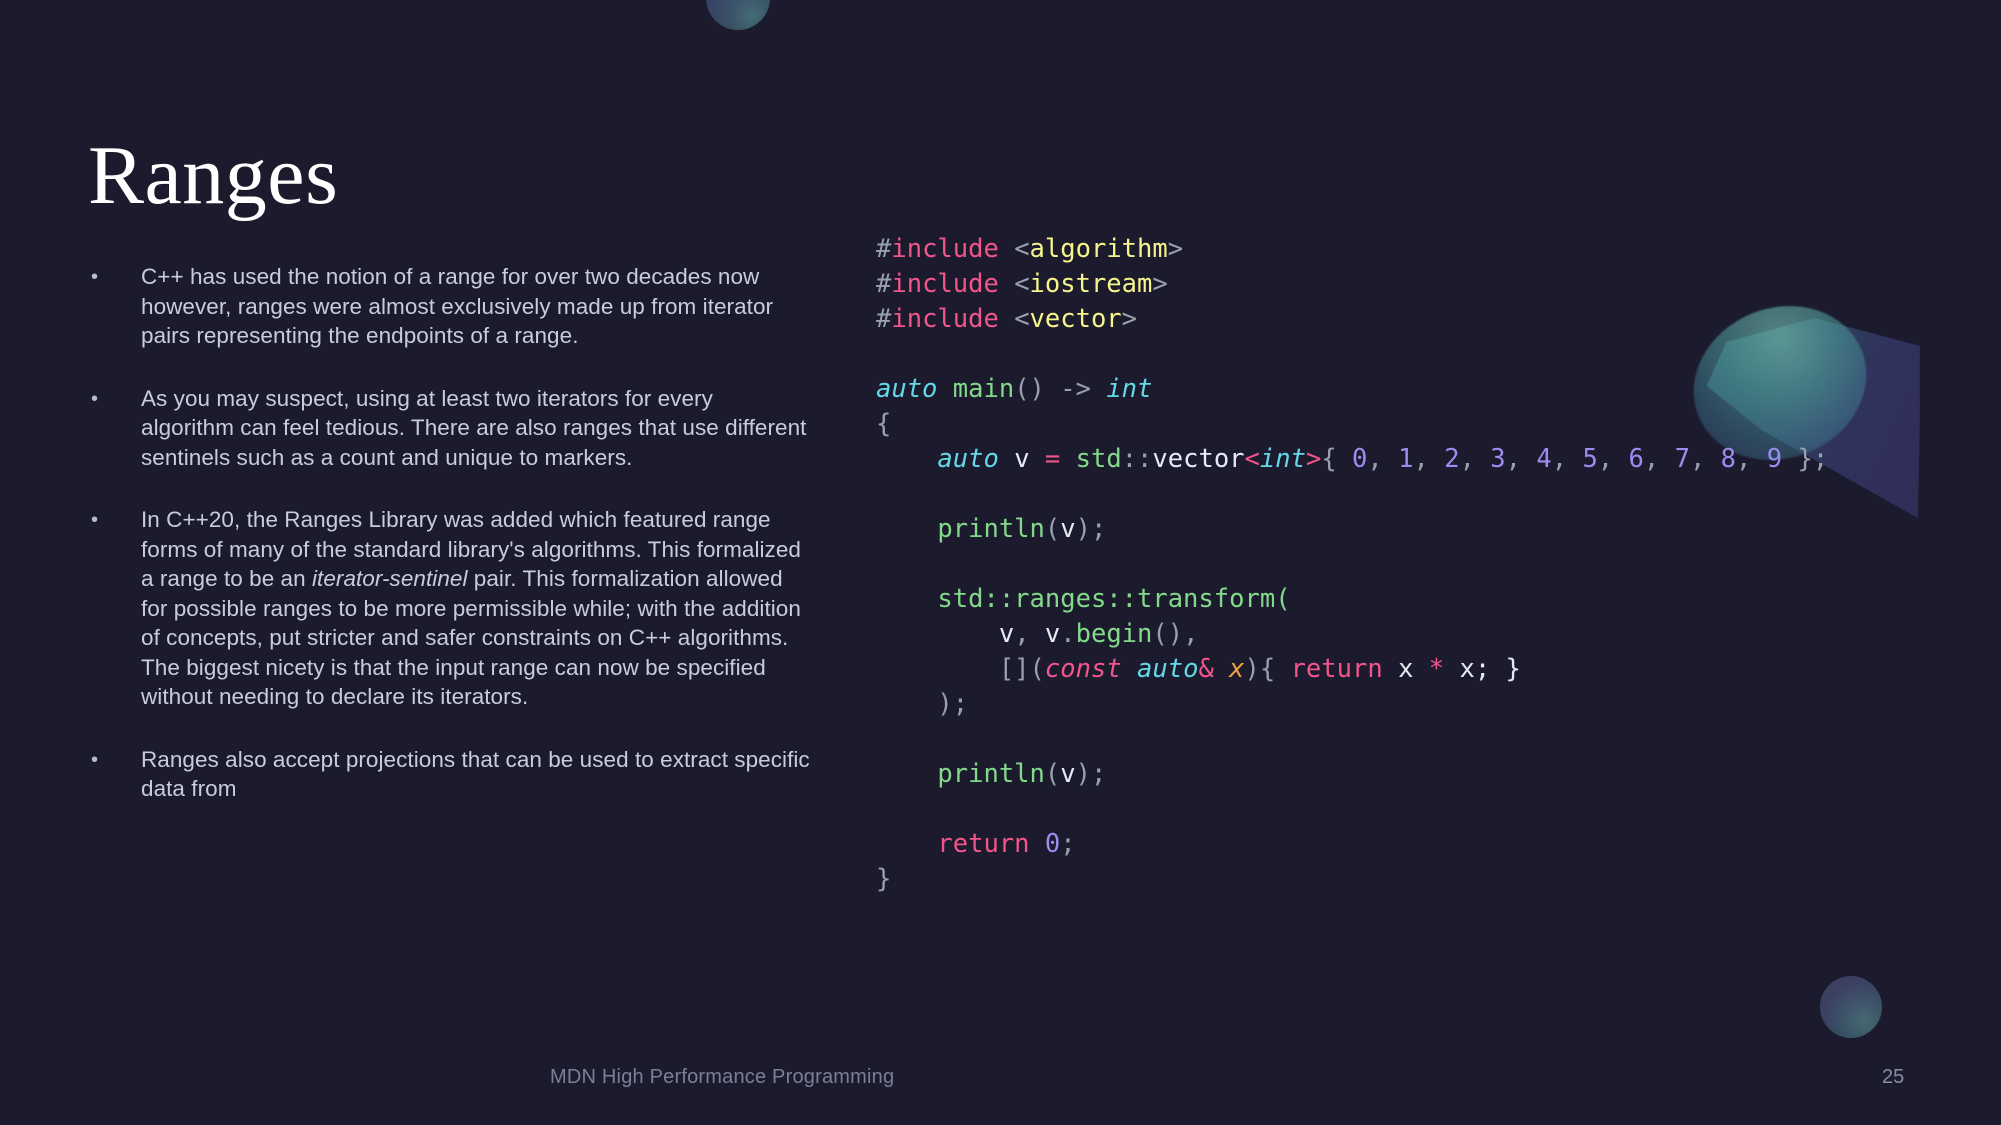 The height and width of the screenshot is (1125, 2001). I want to click on code-token: (),, so click(1175, 634).